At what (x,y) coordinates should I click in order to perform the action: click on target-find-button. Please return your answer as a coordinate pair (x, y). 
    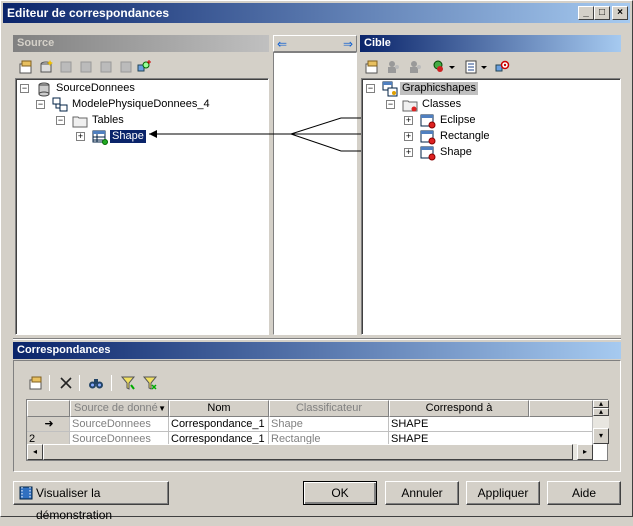
    Looking at the image, I should click on (502, 67).